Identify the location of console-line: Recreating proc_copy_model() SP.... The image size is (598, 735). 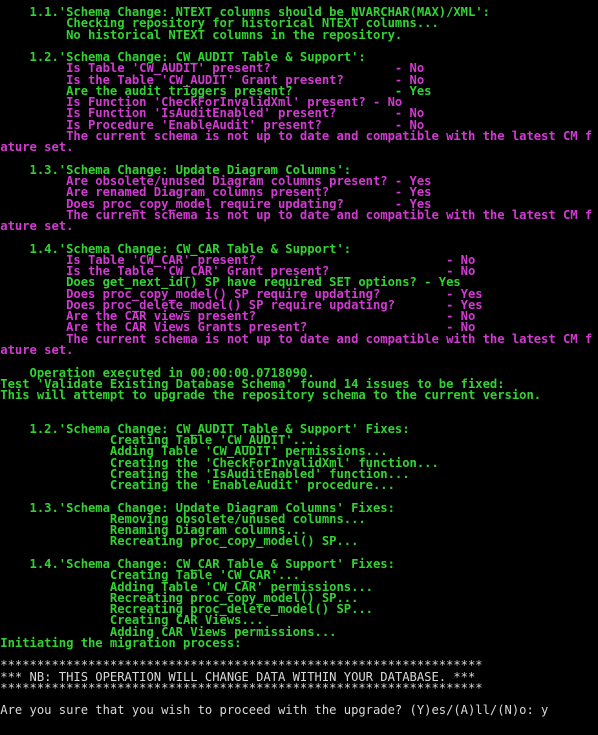
(179, 541).